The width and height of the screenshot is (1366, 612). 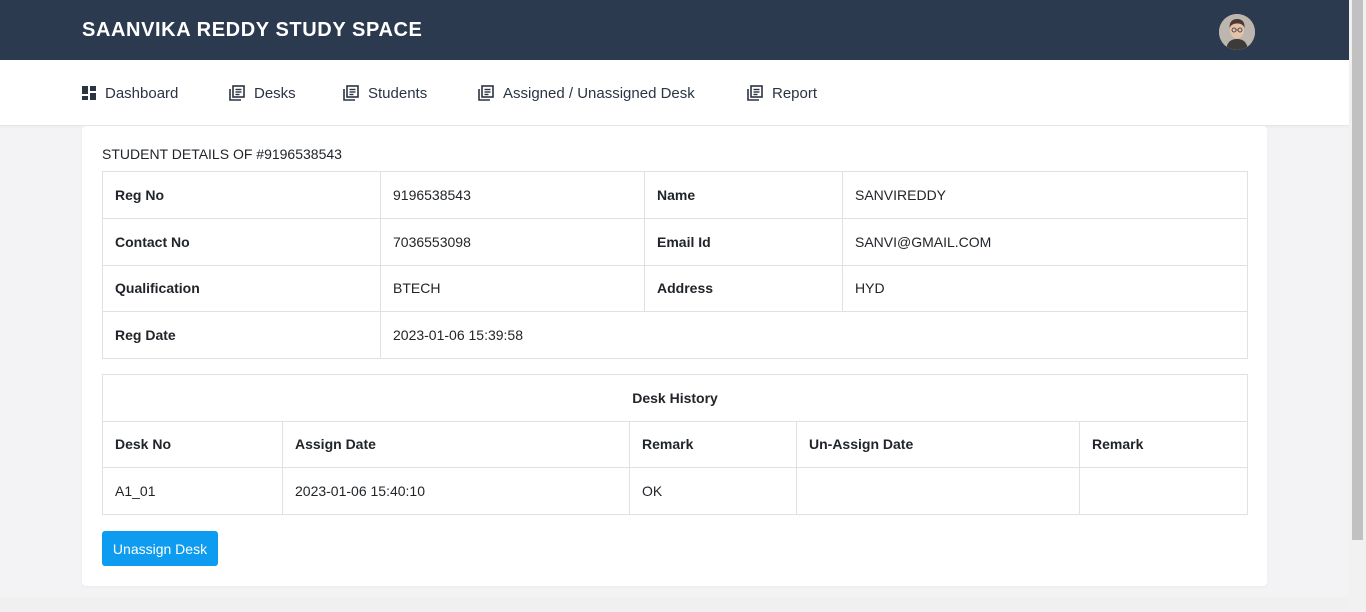 What do you see at coordinates (89, 93) in the screenshot?
I see `dashboard-icon` at bounding box center [89, 93].